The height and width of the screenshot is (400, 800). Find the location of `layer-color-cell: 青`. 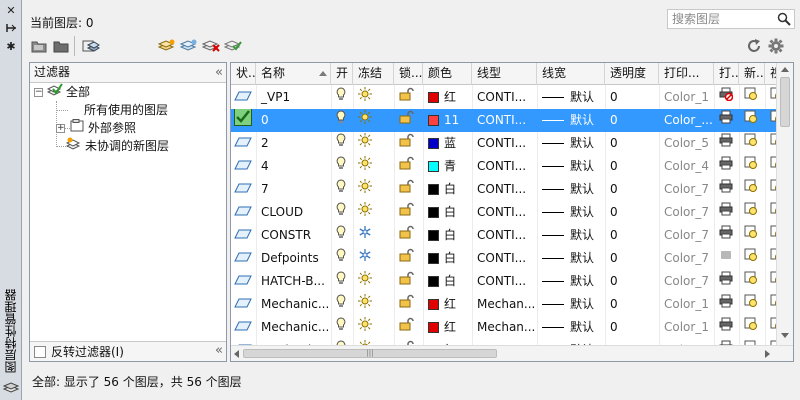

layer-color-cell: 青 is located at coordinates (447, 166).